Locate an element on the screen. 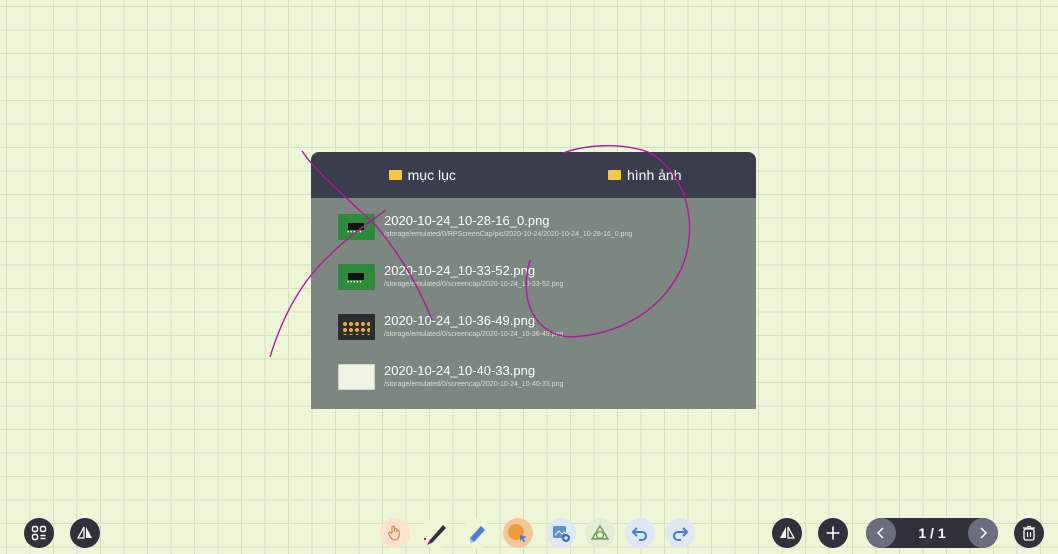  prev-page-button is located at coordinates (881, 533).